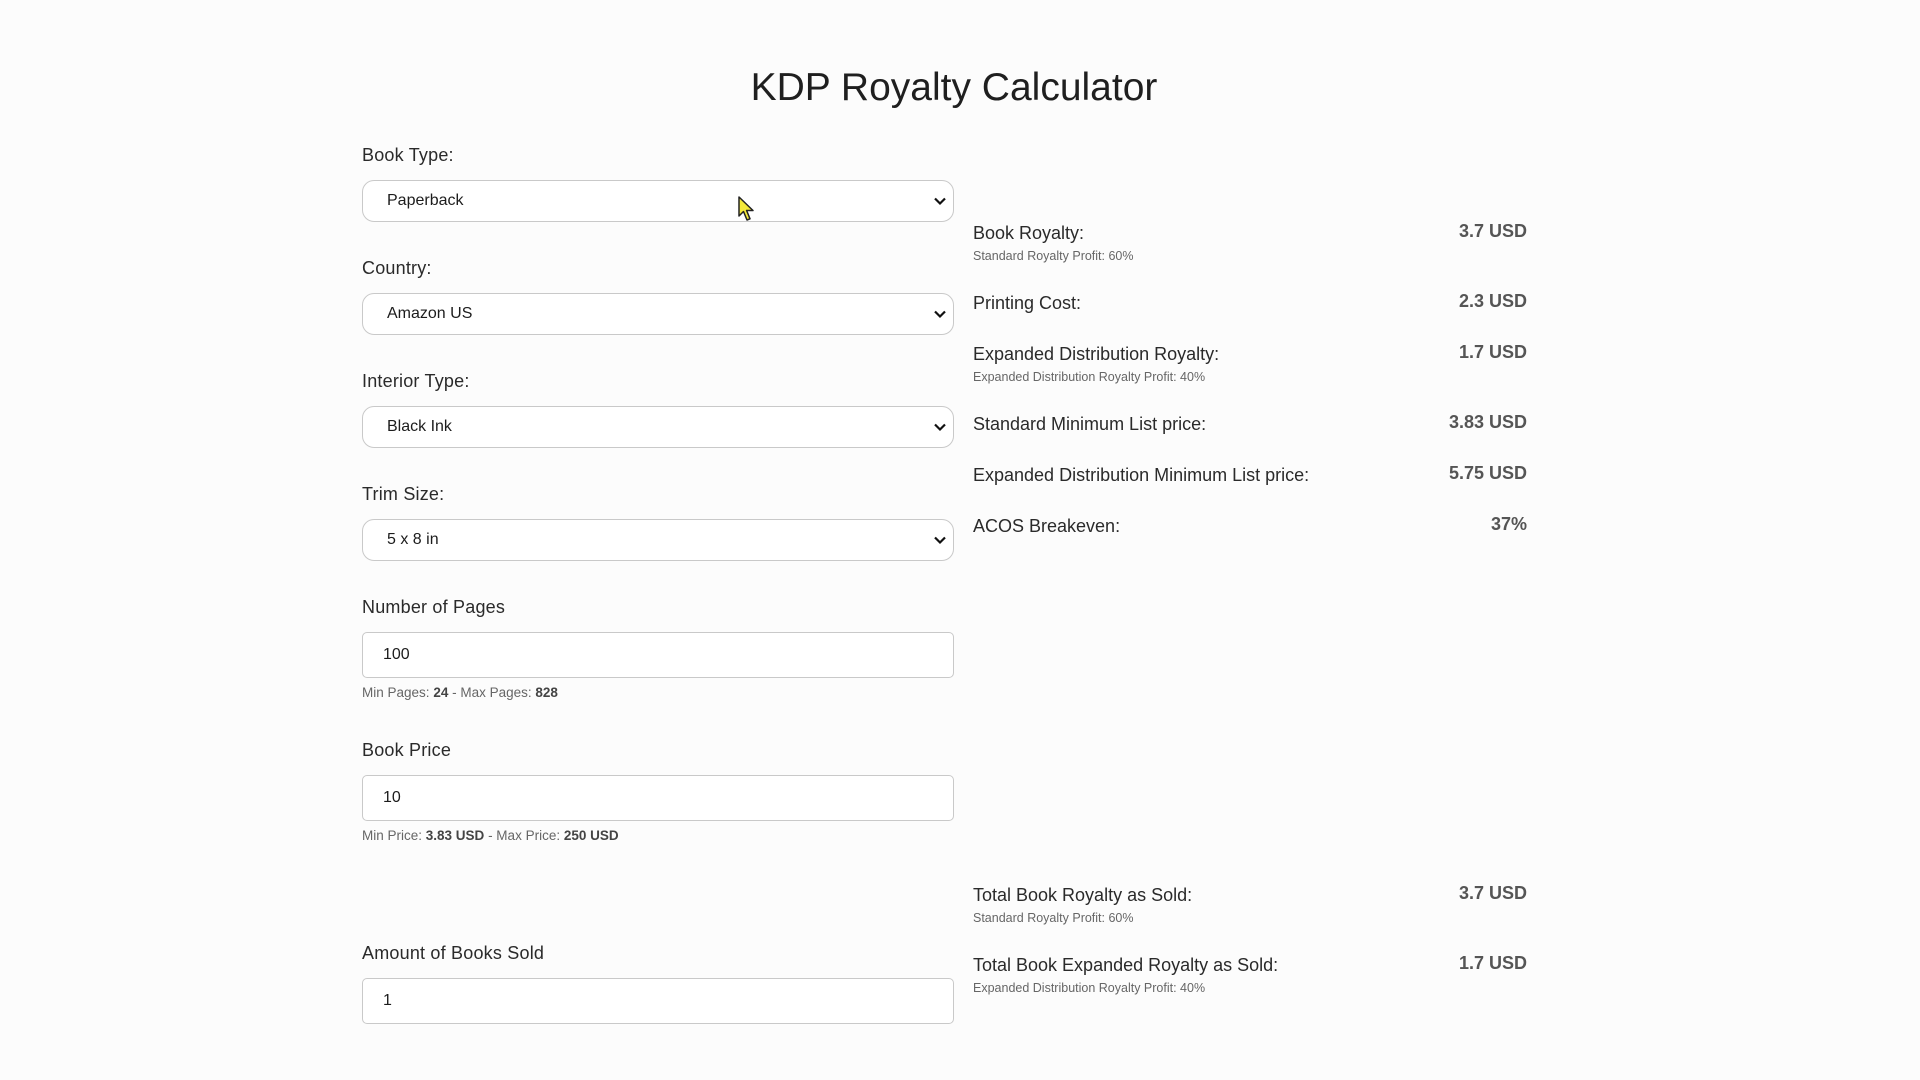 The width and height of the screenshot is (1920, 1080). What do you see at coordinates (455, 835) in the screenshot?
I see `price-hint-min-value: 3.83 USD` at bounding box center [455, 835].